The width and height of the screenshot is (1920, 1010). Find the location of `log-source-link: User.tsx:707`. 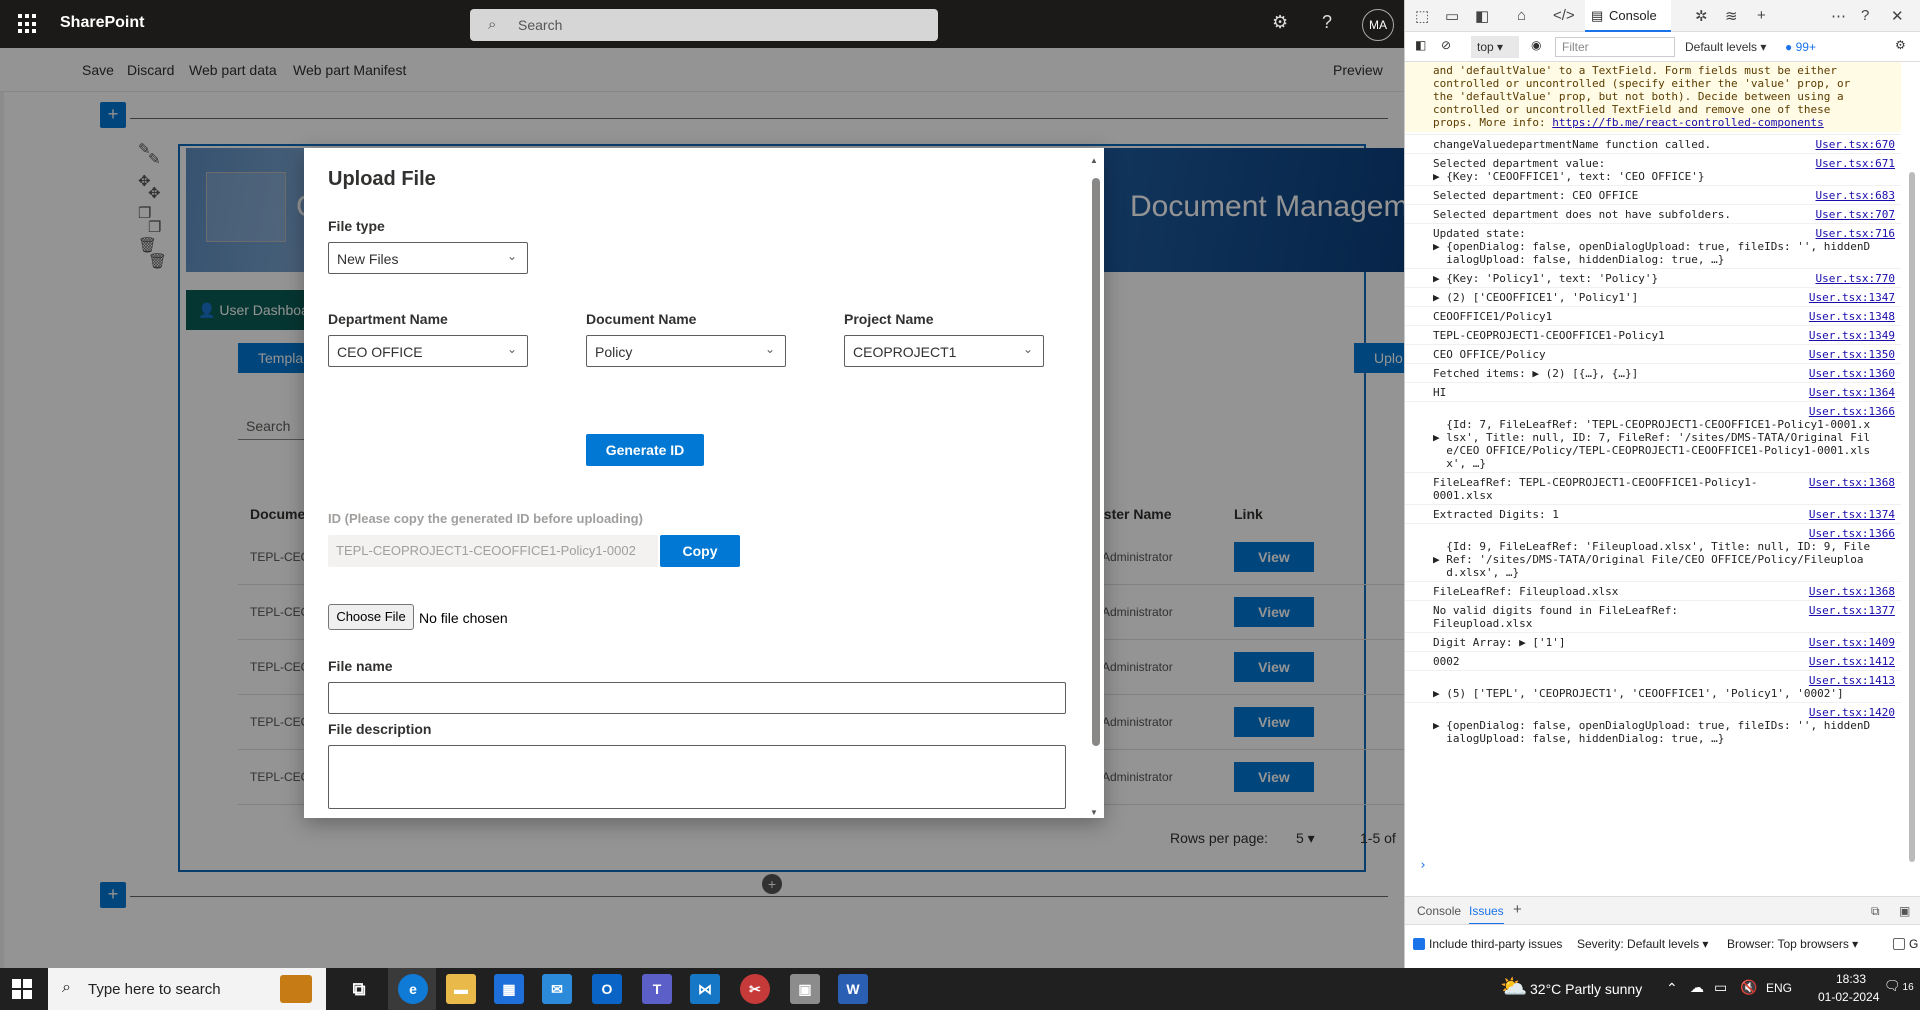

log-source-link: User.tsx:707 is located at coordinates (1855, 214).